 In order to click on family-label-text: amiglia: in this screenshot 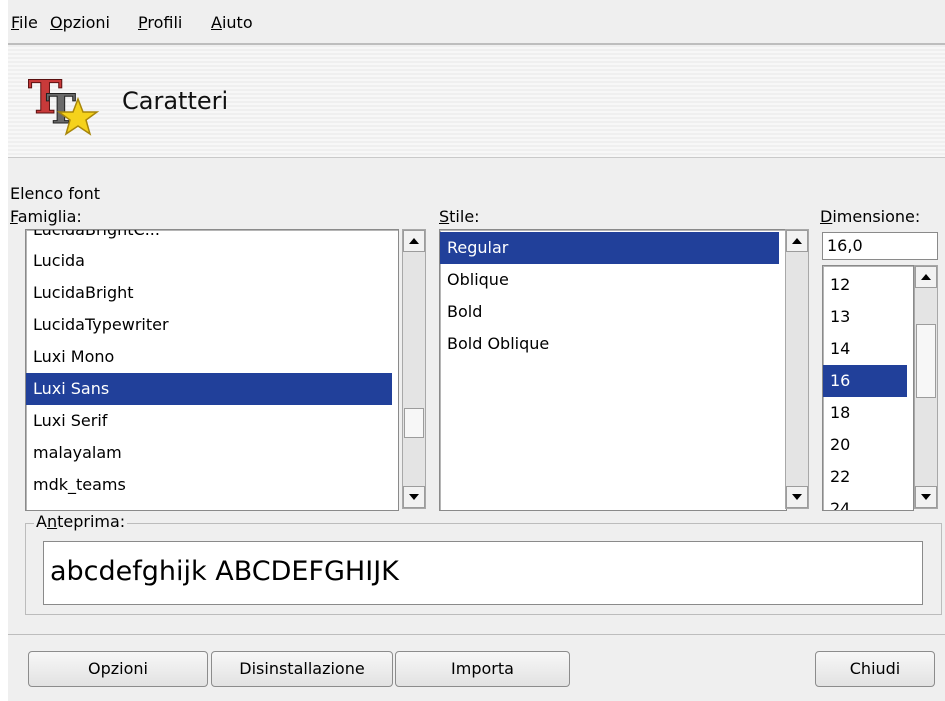, I will do `click(49, 216)`.